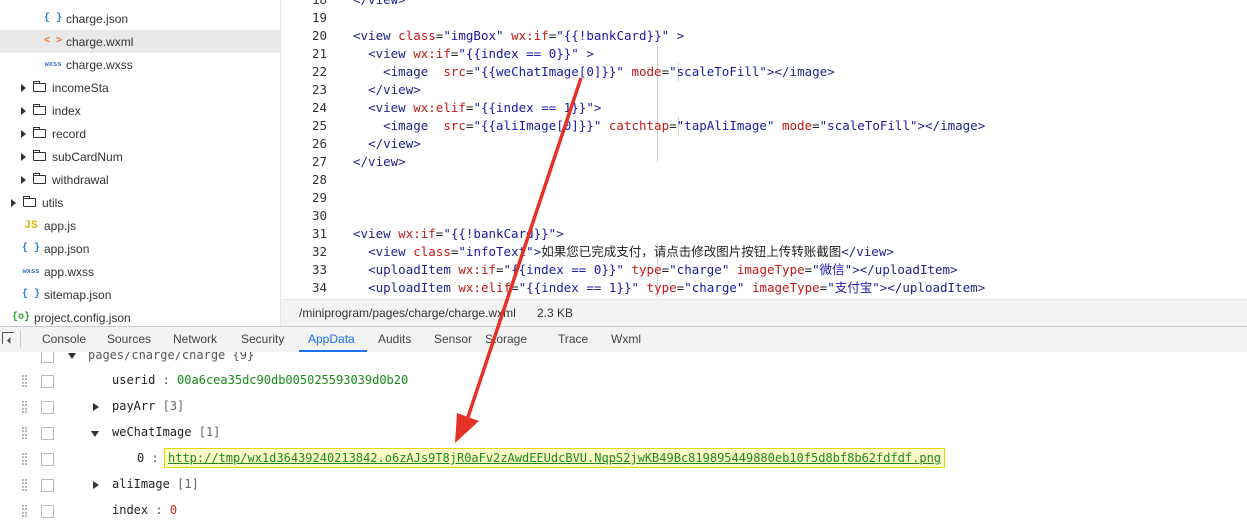  What do you see at coordinates (319, 89) in the screenshot?
I see `line-number: 23` at bounding box center [319, 89].